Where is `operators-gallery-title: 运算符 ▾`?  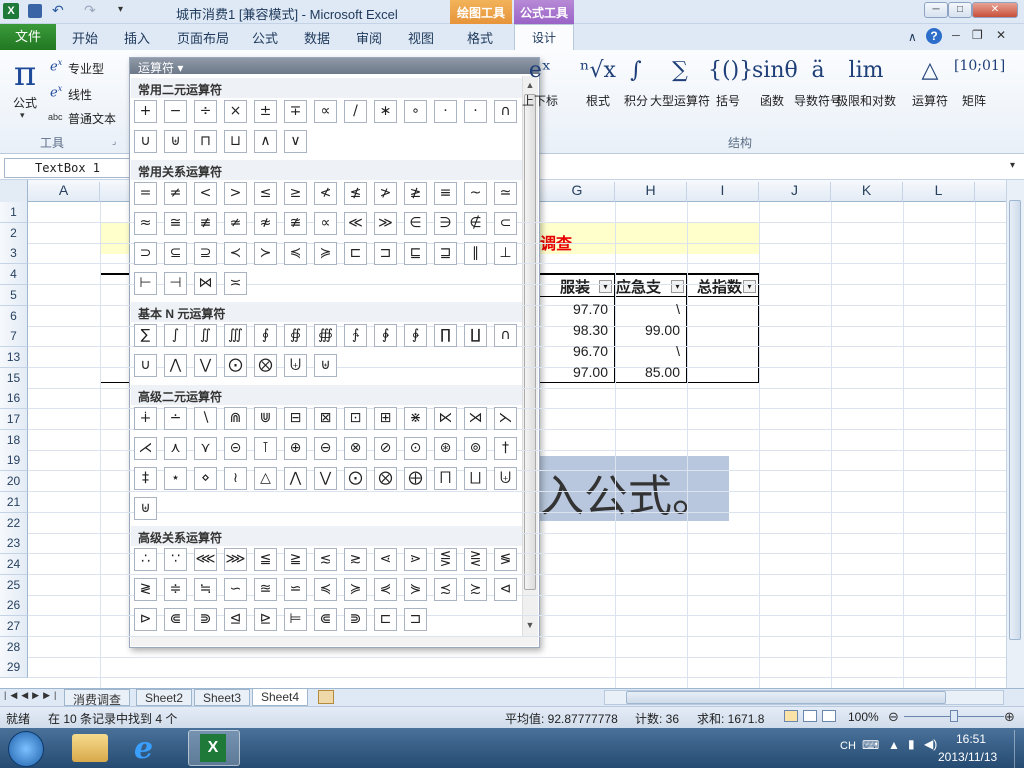
operators-gallery-title: 运算符 ▾ is located at coordinates (160, 67).